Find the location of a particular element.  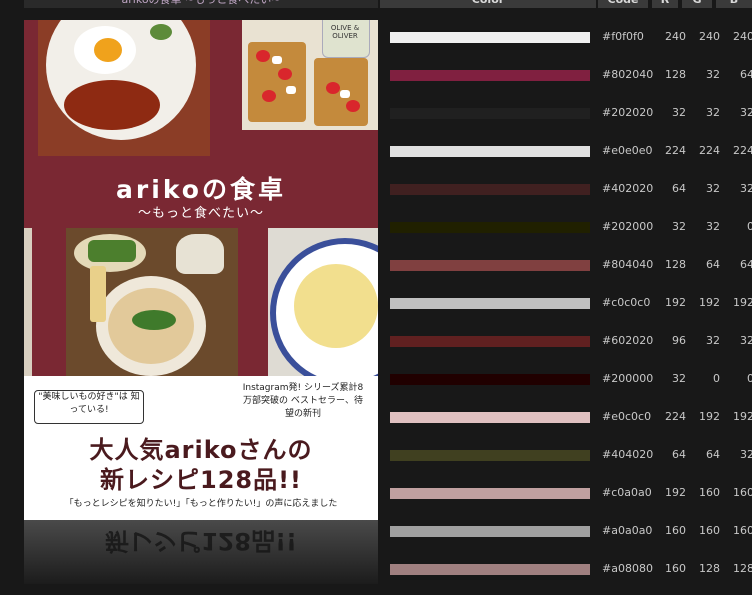

g-value: 64 is located at coordinates (713, 454).